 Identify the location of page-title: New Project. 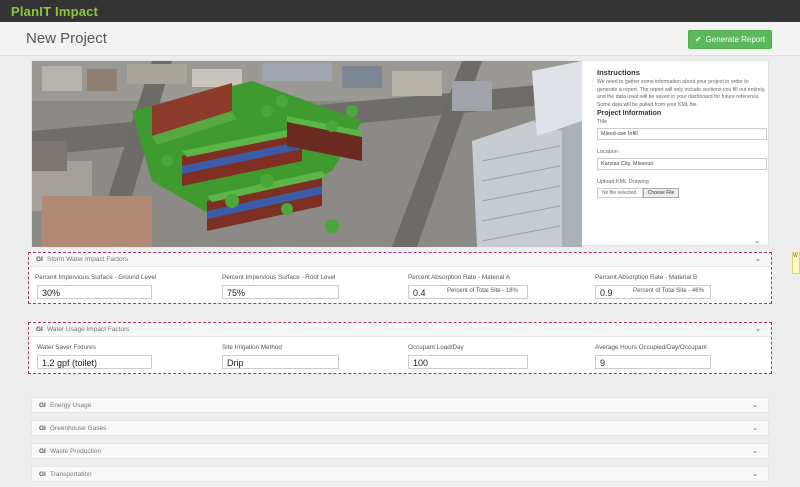
(66, 38).